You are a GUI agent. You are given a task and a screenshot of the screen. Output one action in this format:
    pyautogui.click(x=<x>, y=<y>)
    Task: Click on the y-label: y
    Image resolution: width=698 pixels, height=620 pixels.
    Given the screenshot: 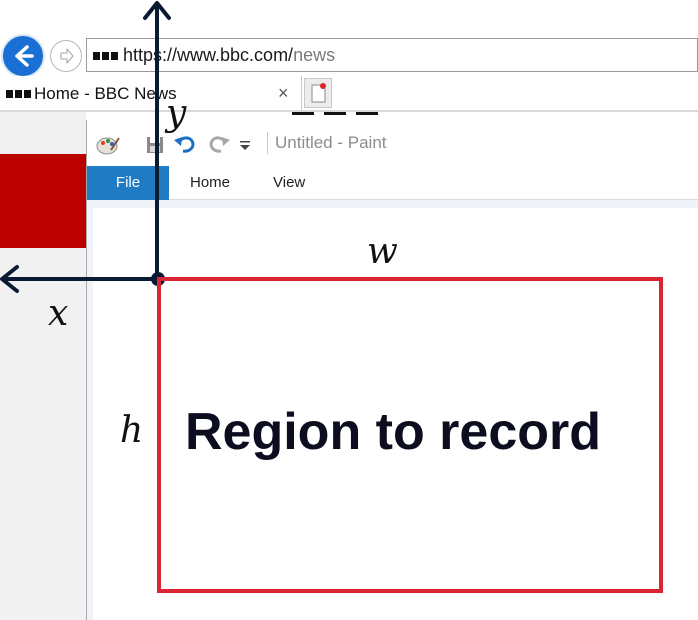 What is the action you would take?
    pyautogui.click(x=176, y=113)
    